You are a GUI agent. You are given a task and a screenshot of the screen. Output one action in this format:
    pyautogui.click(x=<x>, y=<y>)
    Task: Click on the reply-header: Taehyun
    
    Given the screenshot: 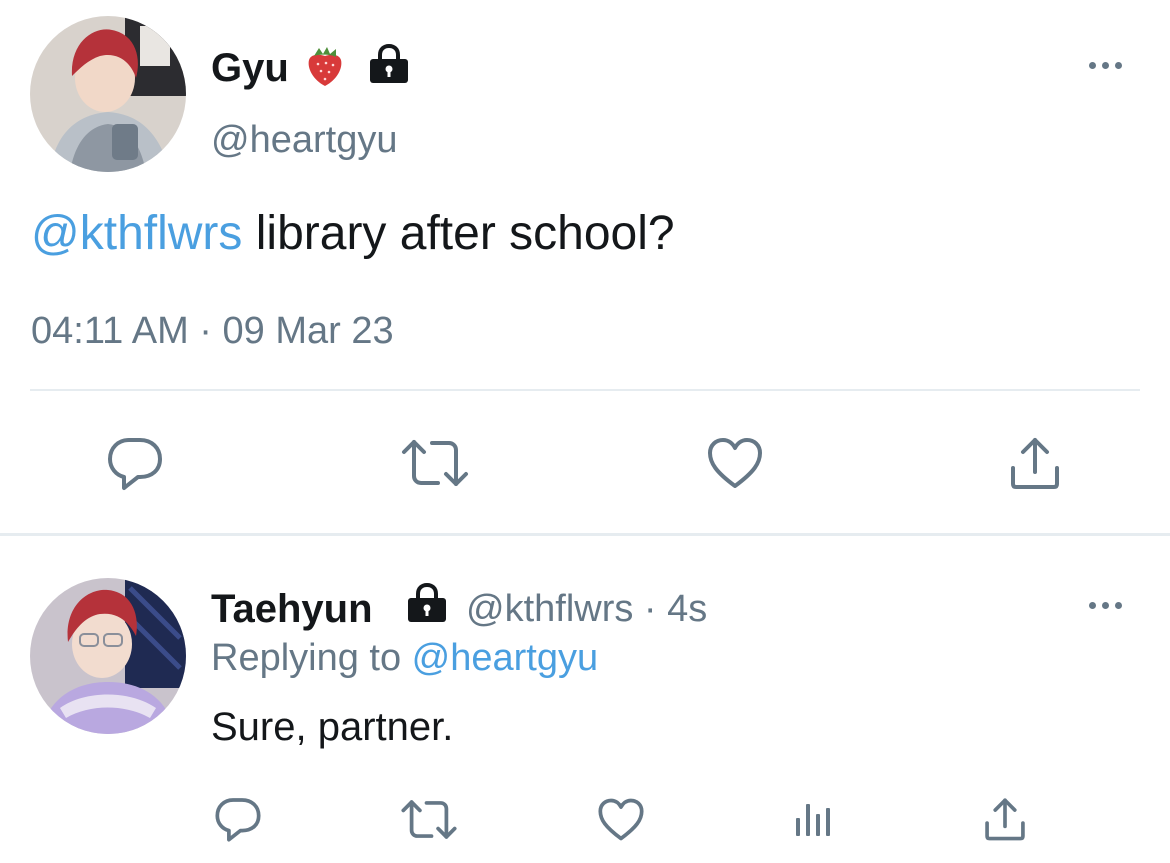 What is the action you would take?
    pyautogui.click(x=292, y=609)
    